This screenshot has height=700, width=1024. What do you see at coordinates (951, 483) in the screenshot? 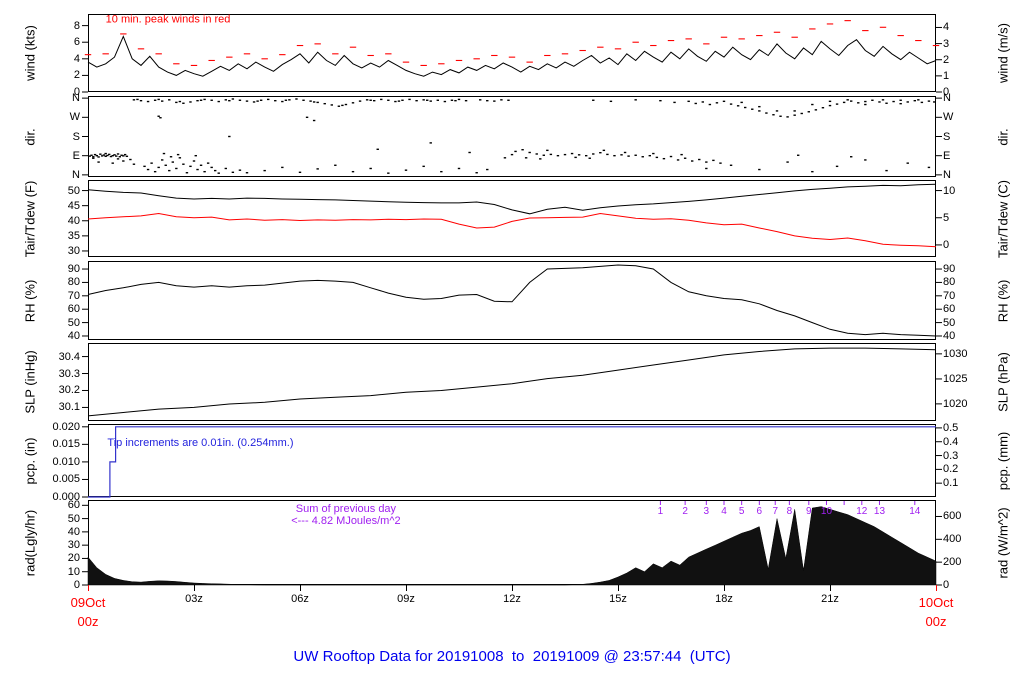
I see `tick-label: 0.1` at bounding box center [951, 483].